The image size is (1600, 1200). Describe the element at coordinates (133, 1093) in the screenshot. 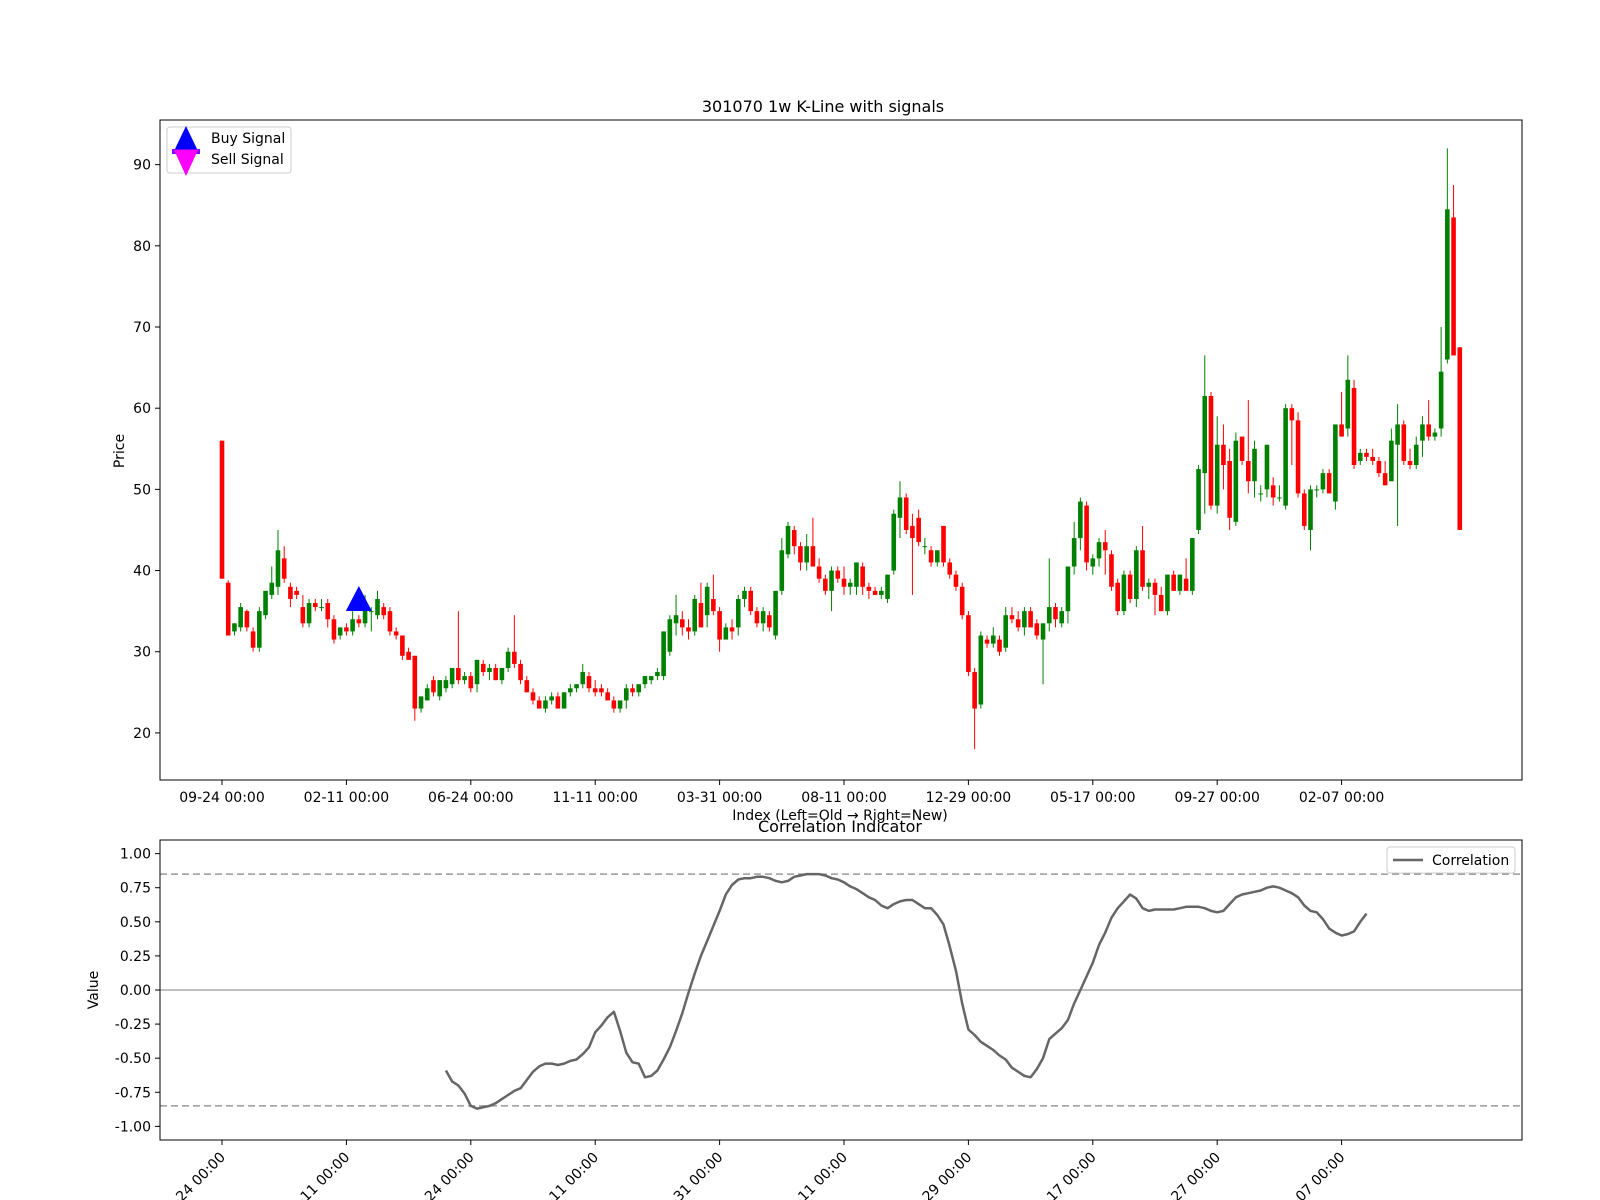

I see `correlation-y-tick-label-7: -0.75` at that location.